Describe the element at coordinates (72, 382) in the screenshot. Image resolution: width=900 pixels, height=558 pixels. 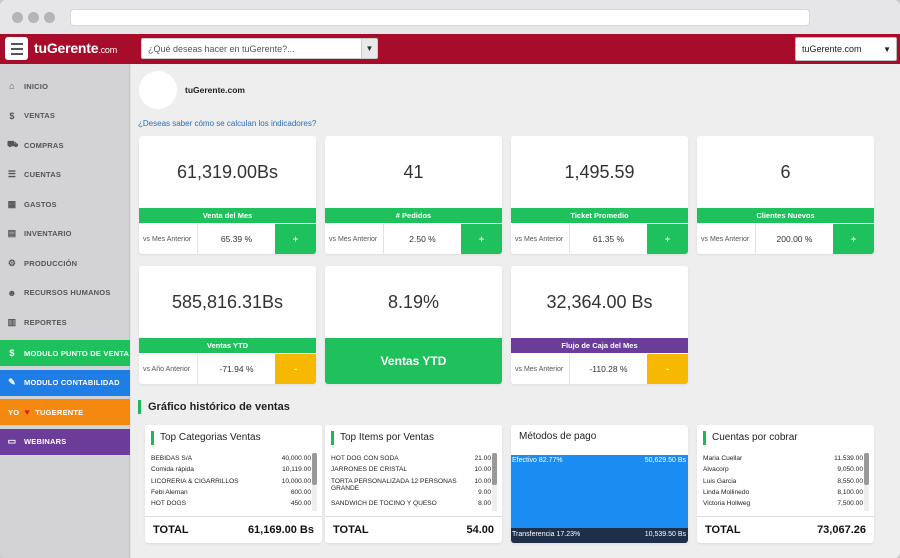
I see `sidebar-item-label: MODULO CONTABILIDAD` at that location.